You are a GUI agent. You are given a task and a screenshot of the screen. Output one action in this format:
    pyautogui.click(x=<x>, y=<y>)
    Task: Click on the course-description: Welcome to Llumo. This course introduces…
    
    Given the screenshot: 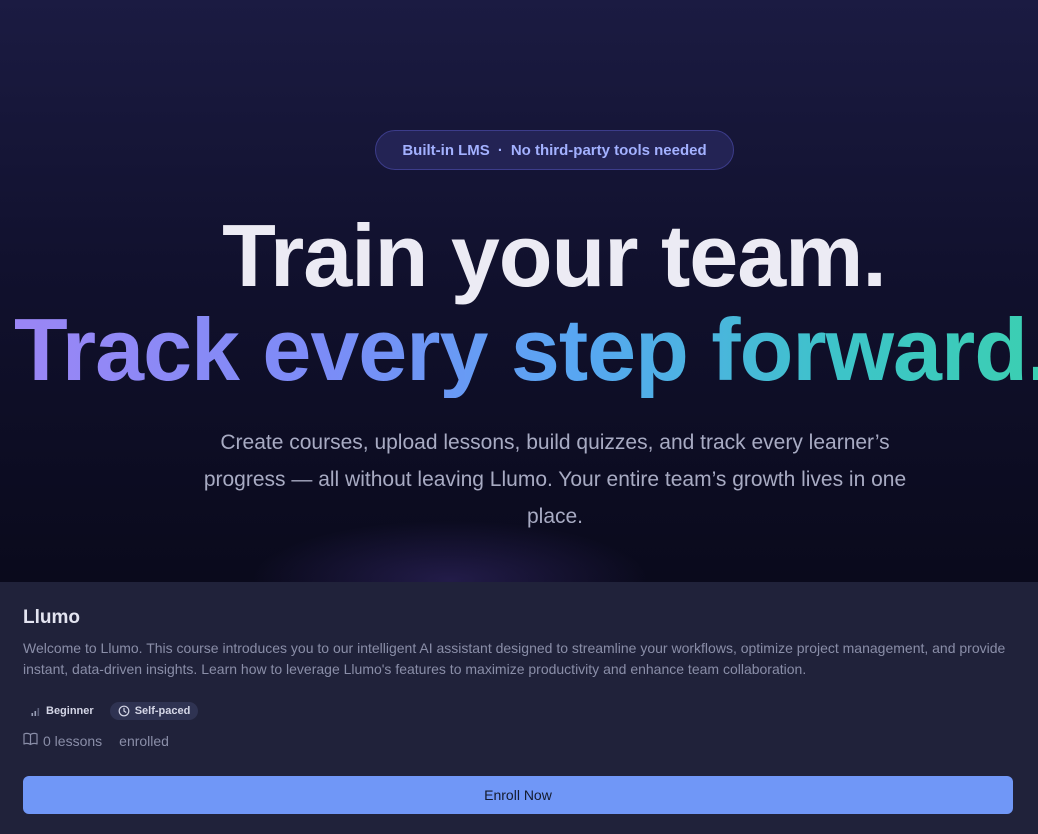 What is the action you would take?
    pyautogui.click(x=514, y=658)
    